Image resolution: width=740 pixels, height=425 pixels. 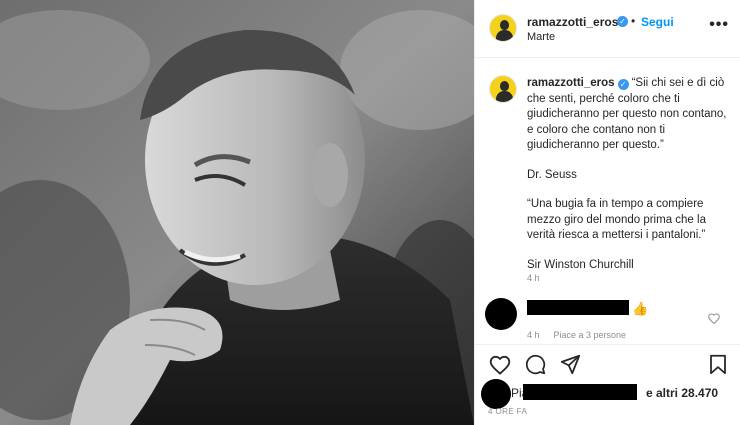 What do you see at coordinates (507, 411) in the screenshot?
I see `posted-time: 4 ORE FA` at bounding box center [507, 411].